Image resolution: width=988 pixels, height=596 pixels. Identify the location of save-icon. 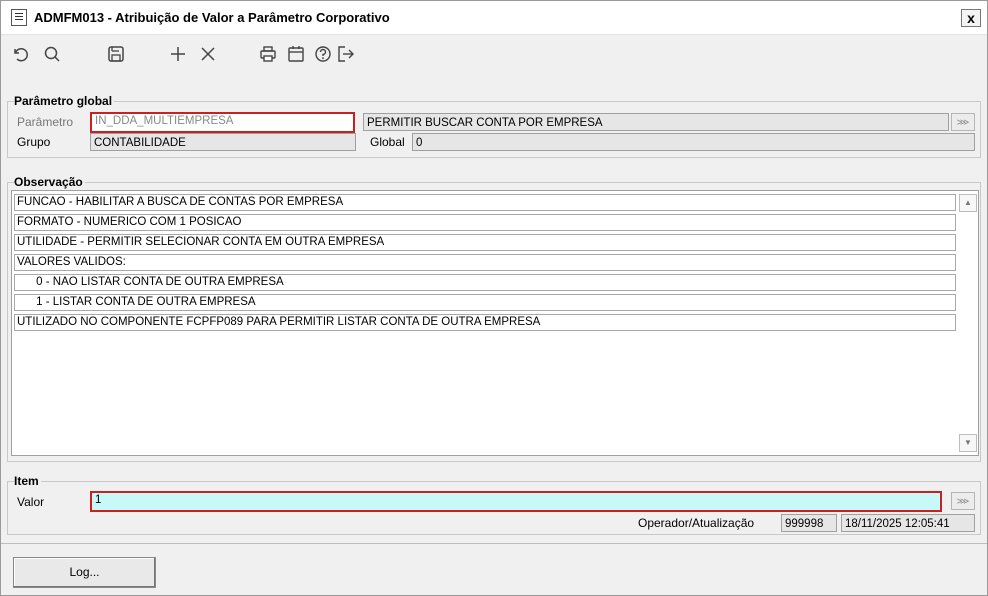
(116, 54).